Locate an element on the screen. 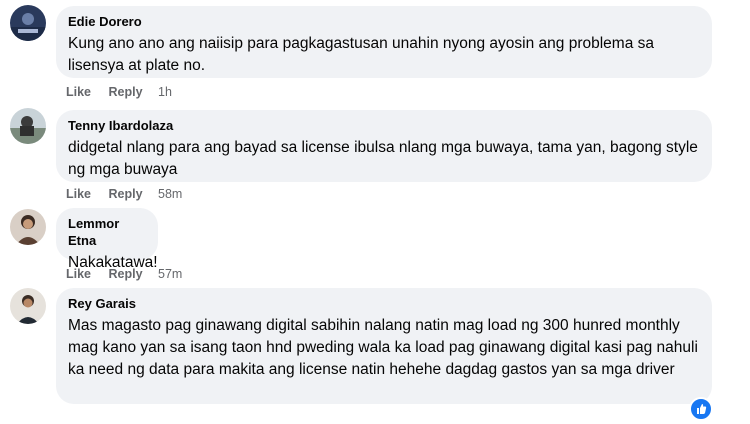  comment-actions: Like Reply 1h is located at coordinates (119, 92).